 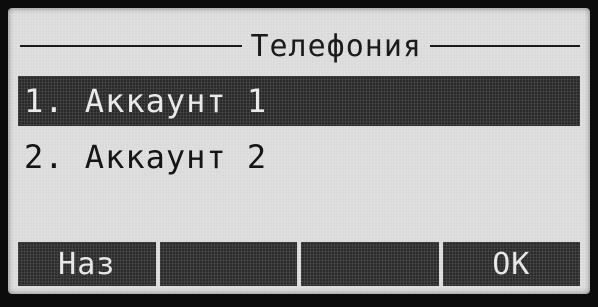 I want to click on screen-header: Телефония, so click(x=299, y=46).